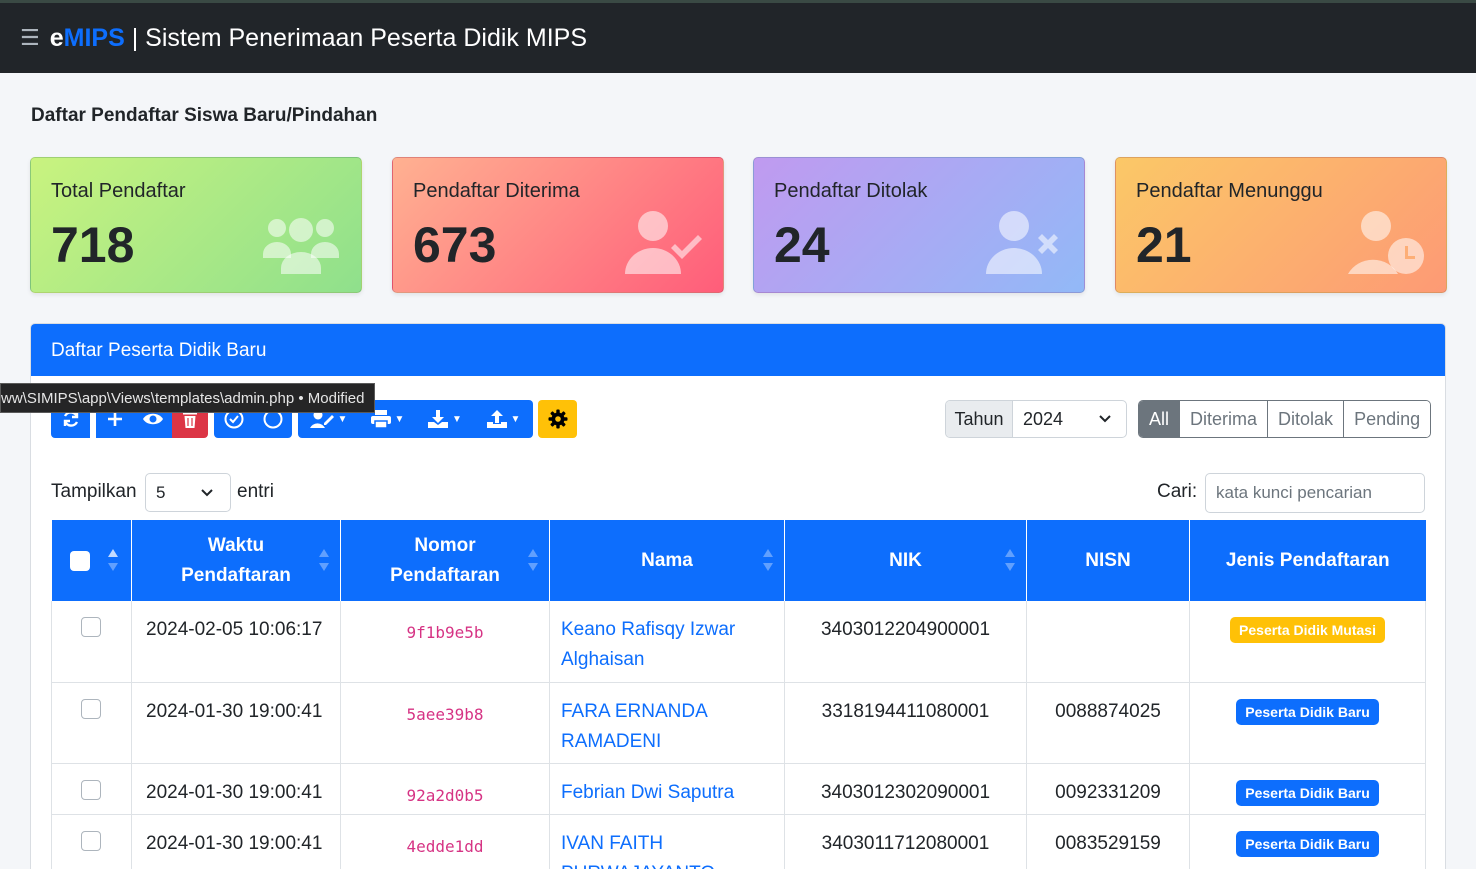 The image size is (1476, 869). Describe the element at coordinates (1108, 841) in the screenshot. I see `cell-nisn: 0083529159` at that location.